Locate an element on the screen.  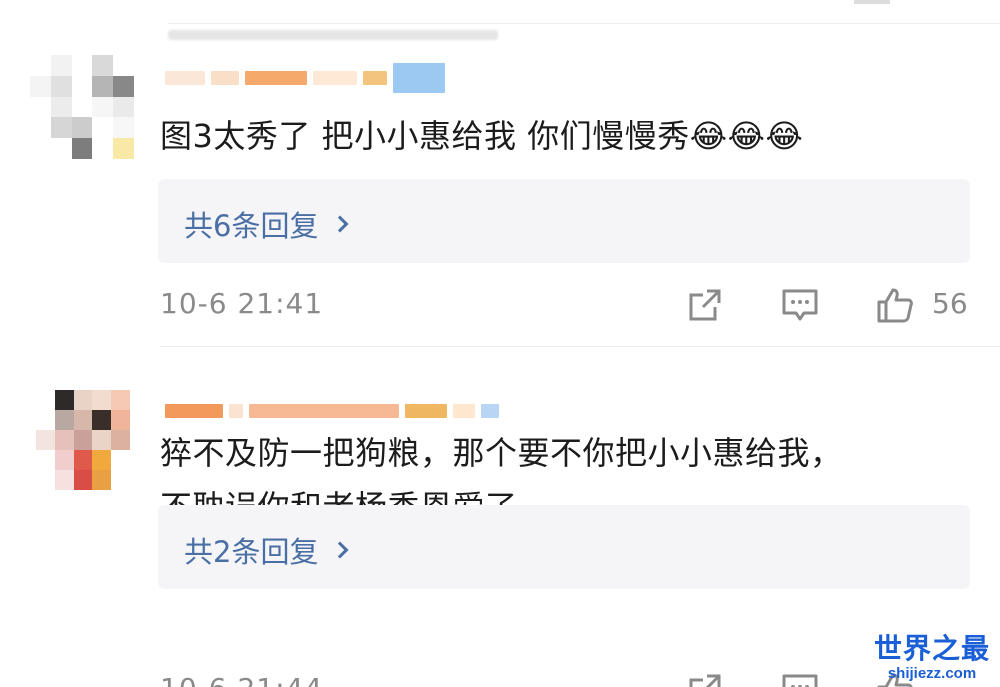
comment-meta: 10-6 21:41 56 is located at coordinates (565, 306).